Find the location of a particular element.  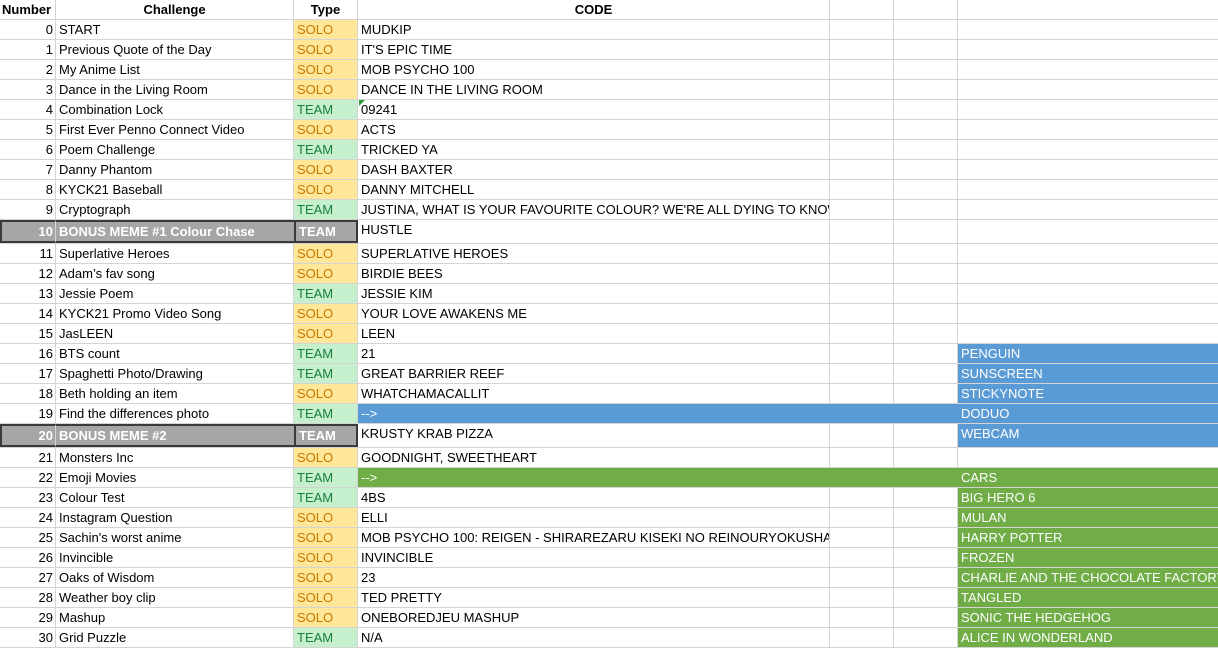

cell-extra: HARRY POTTER is located at coordinates (1088, 537).